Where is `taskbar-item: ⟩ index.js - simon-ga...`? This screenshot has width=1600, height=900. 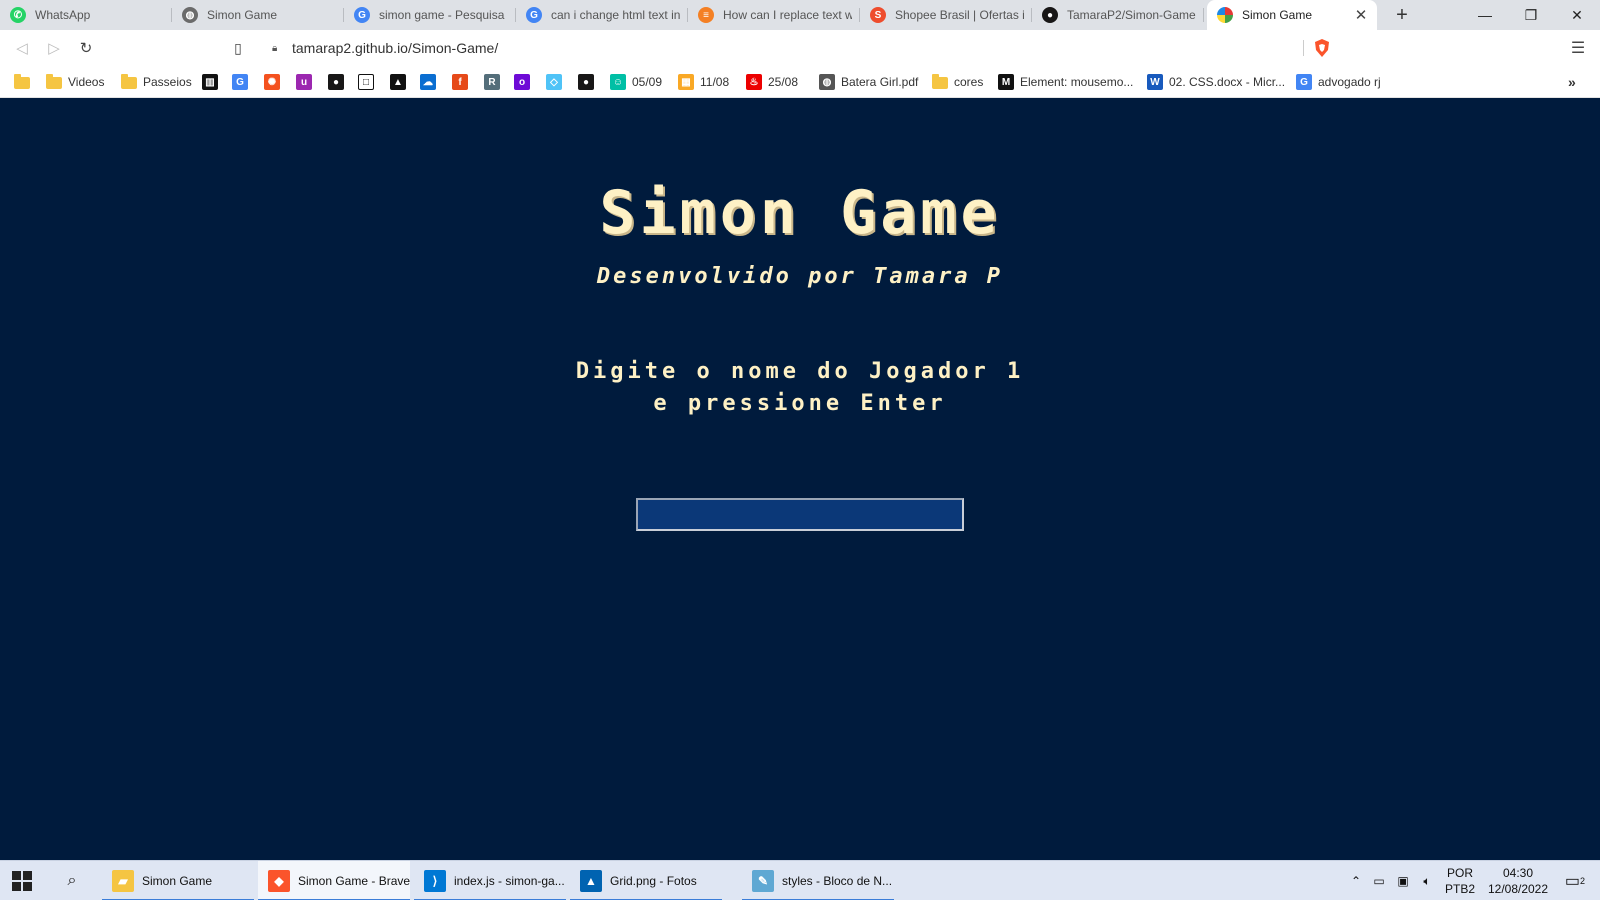 taskbar-item: ⟩ index.js - simon-ga... is located at coordinates (490, 880).